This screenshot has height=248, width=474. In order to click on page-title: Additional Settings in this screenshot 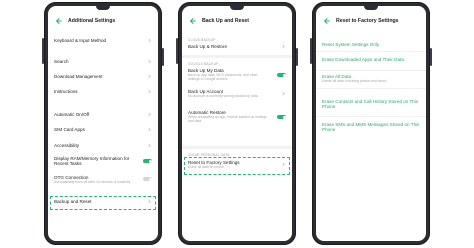, I will do `click(92, 21)`.